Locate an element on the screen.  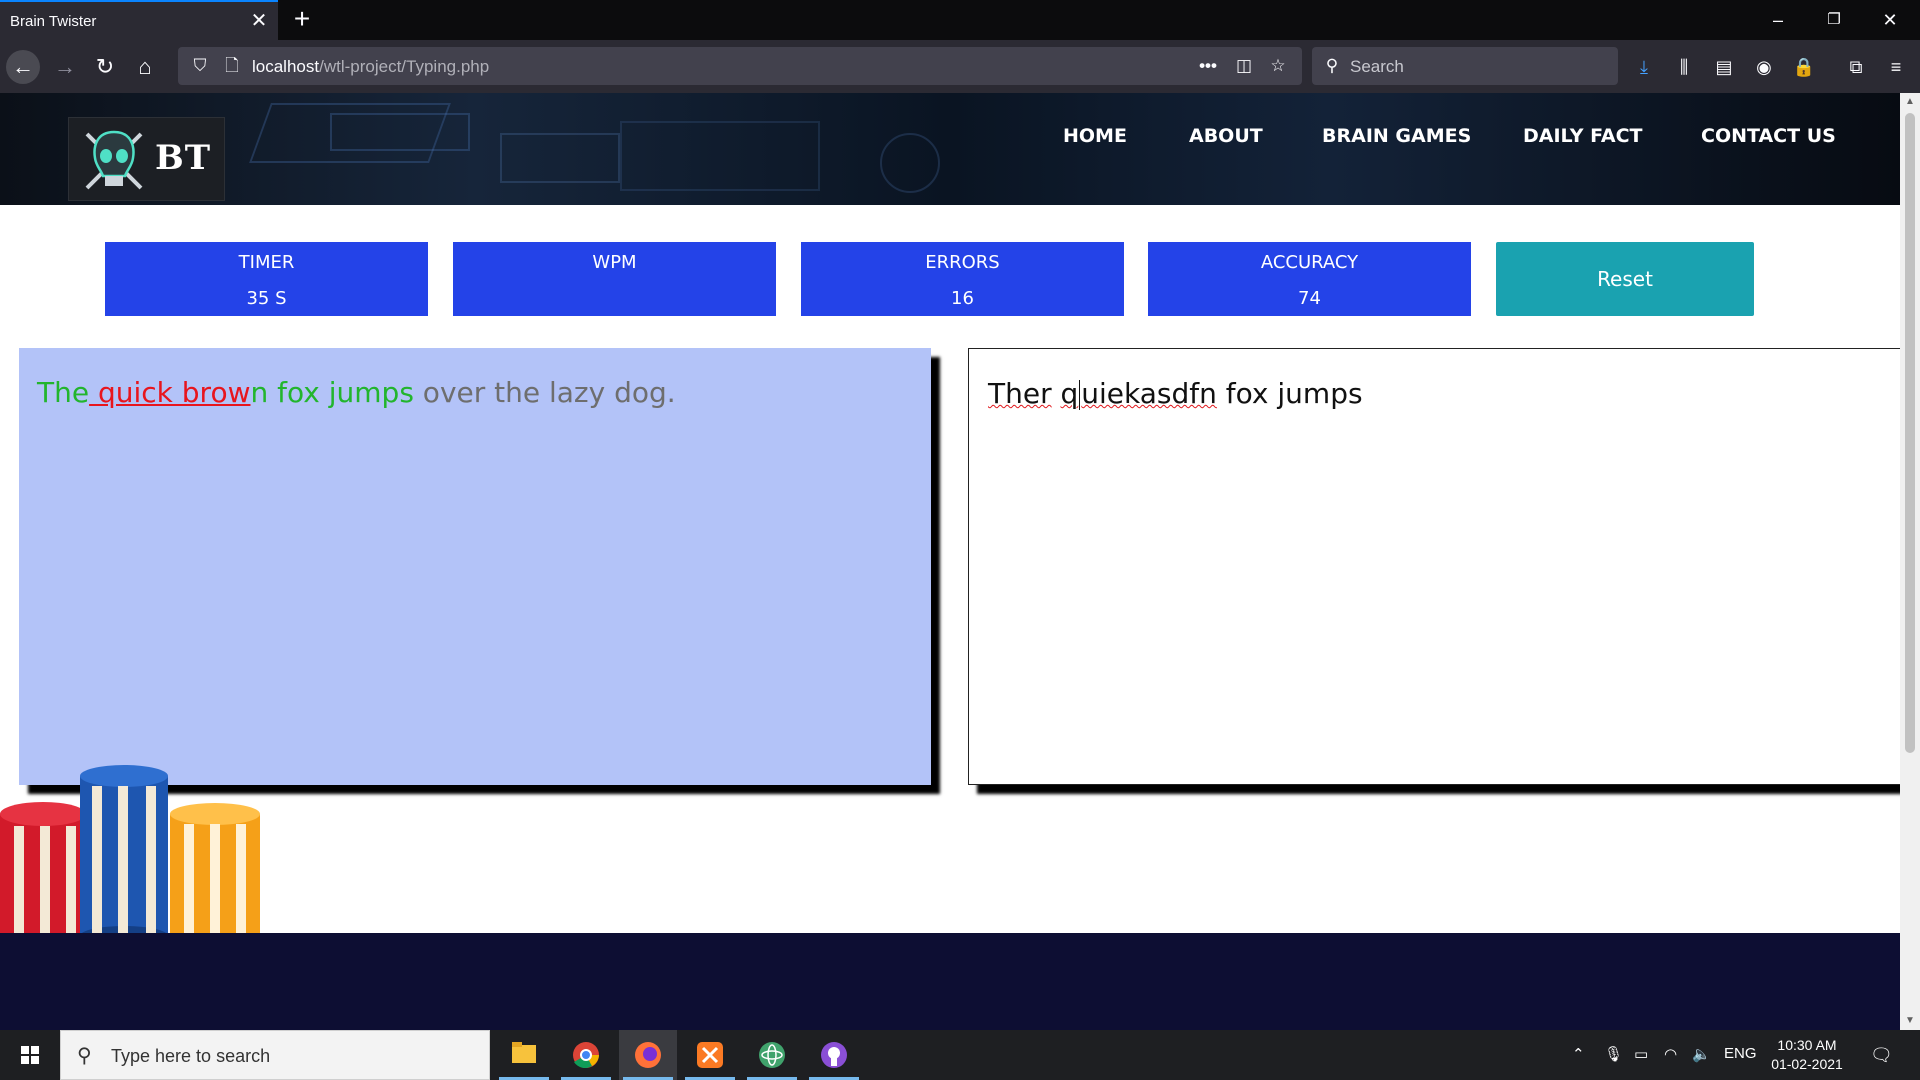
timer-box: TIMER 35 S is located at coordinates (266, 279).